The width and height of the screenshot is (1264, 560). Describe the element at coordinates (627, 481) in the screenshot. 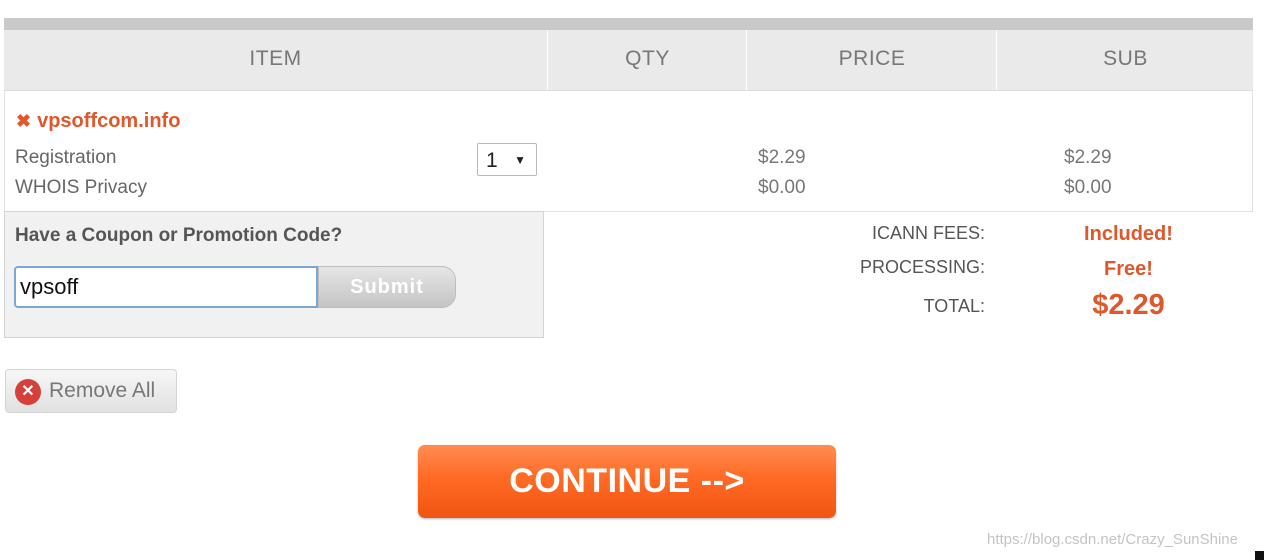

I see `continue-button: CONTINUE -->` at that location.